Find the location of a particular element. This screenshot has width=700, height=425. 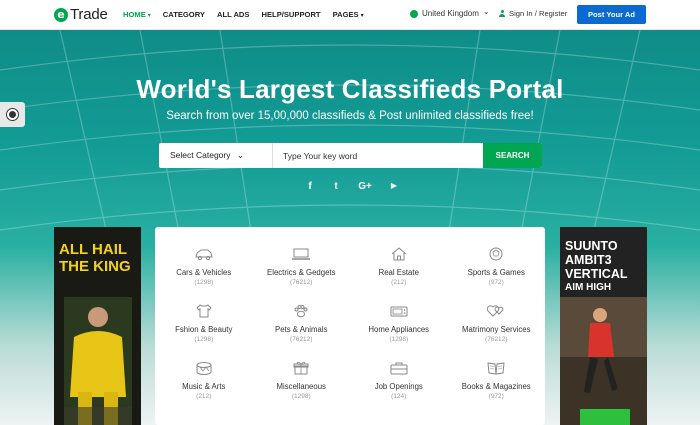

category-name: Miscellaneous is located at coordinates (301, 386).